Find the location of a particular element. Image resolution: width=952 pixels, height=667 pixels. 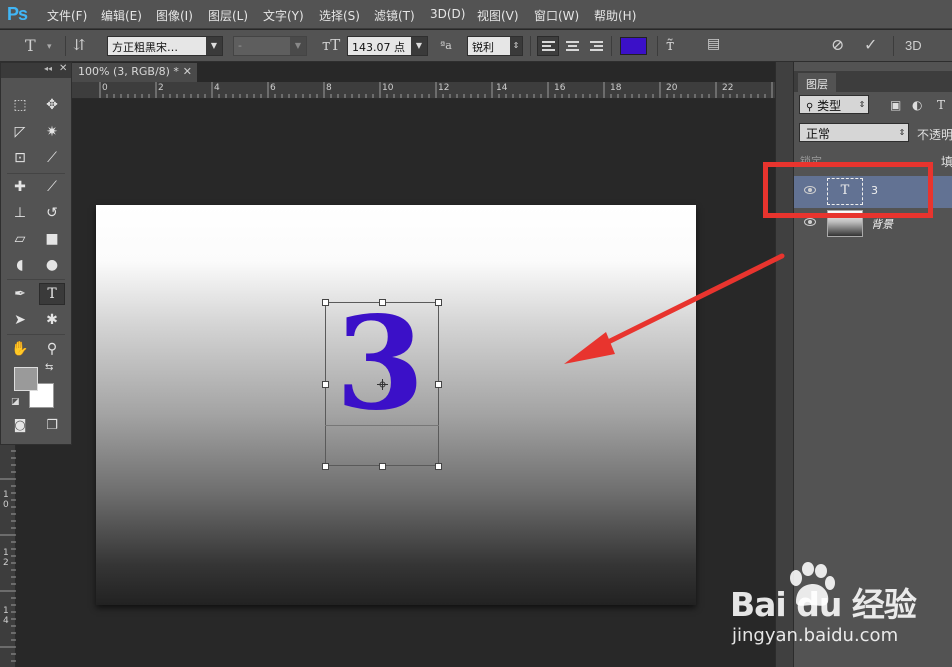

swap-colors-icon: ⇆ is located at coordinates (49, 367).